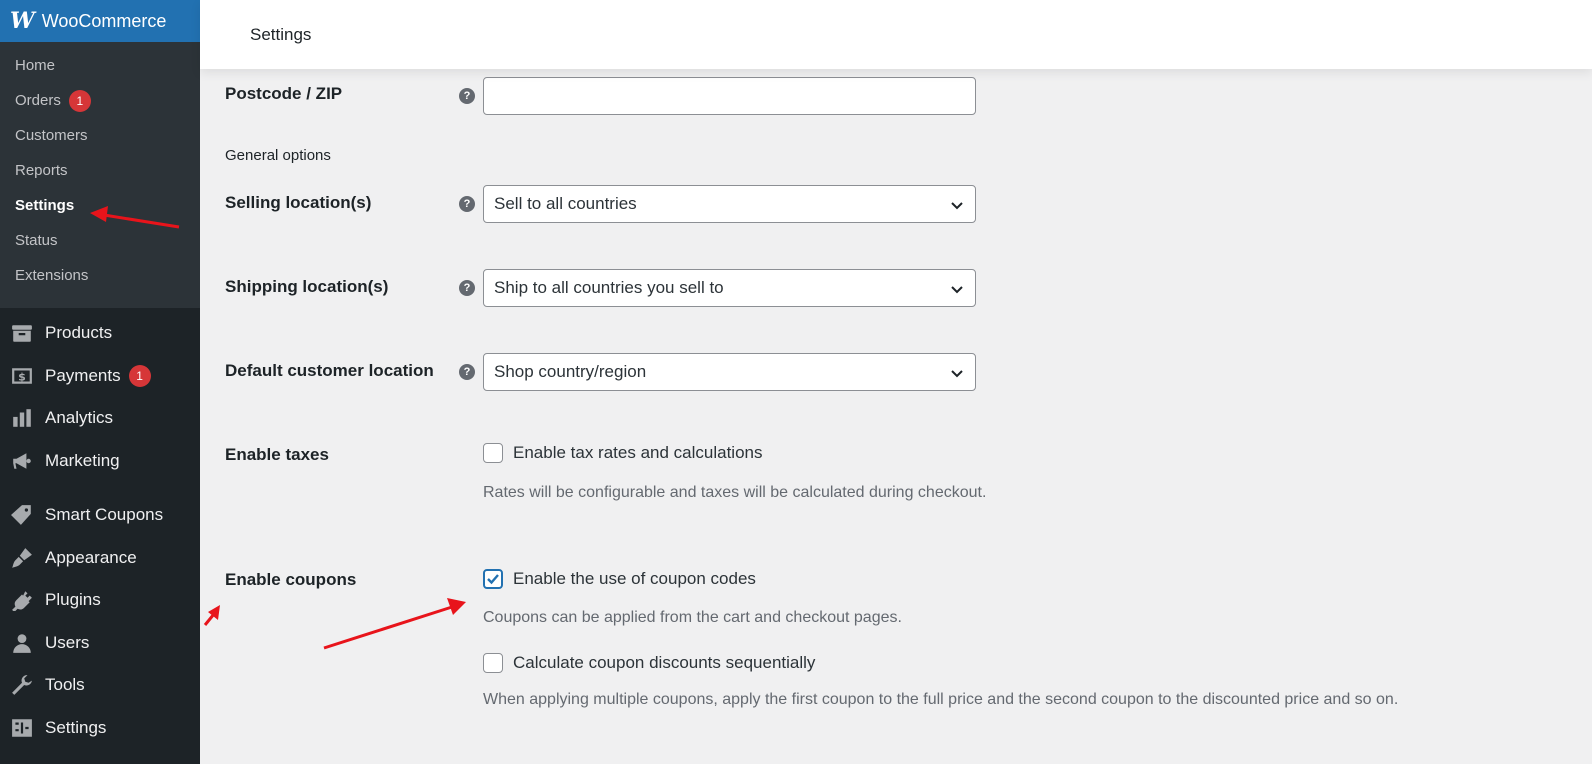 This screenshot has height=764, width=1592. Describe the element at coordinates (22, 685) in the screenshot. I see `wrench-icon` at that location.